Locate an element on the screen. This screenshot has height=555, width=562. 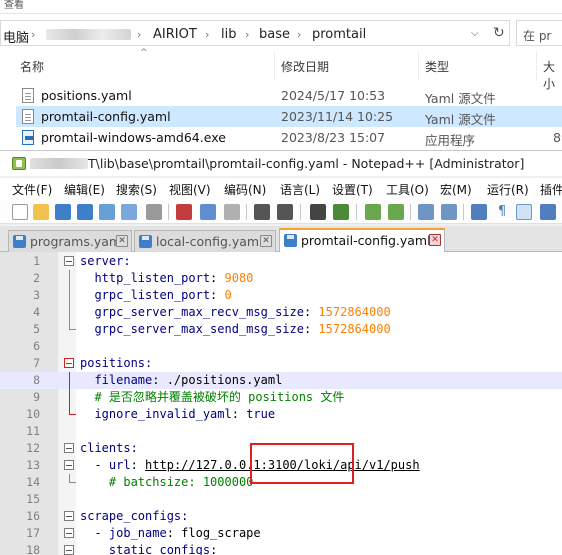
code-line: 9 # 是否忽略并覆盖被破坏的 positions 文件 is located at coordinates (281, 397).